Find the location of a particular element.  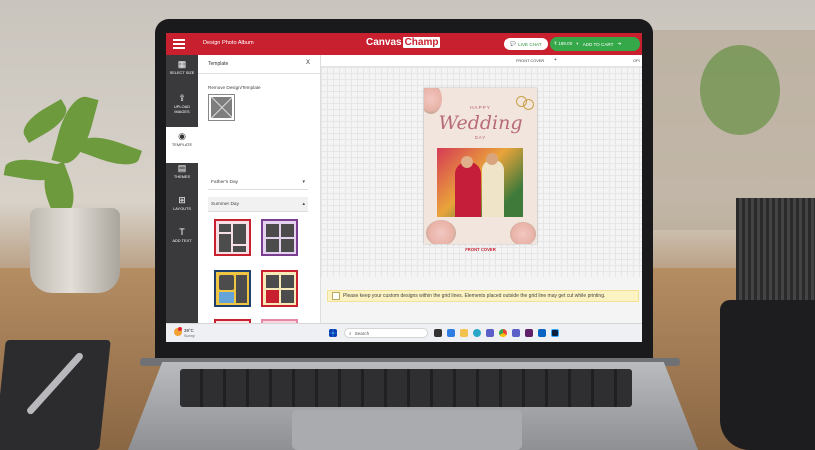

search-placeholder: Search is located at coordinates (362, 333).